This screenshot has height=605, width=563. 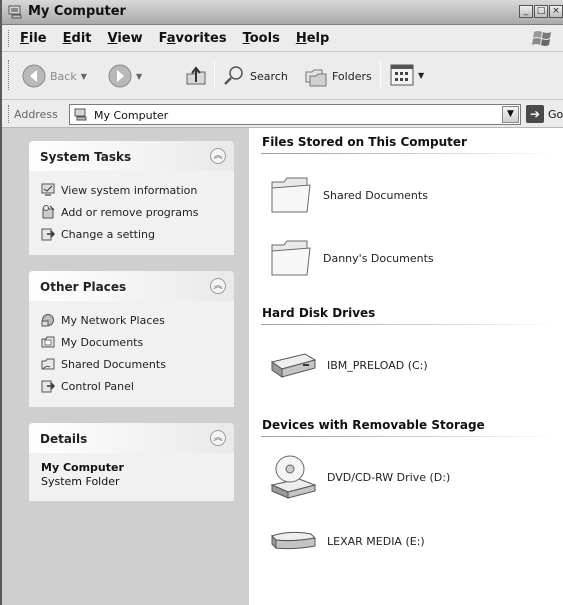 What do you see at coordinates (48, 189) in the screenshot?
I see `system-info-icon` at bounding box center [48, 189].